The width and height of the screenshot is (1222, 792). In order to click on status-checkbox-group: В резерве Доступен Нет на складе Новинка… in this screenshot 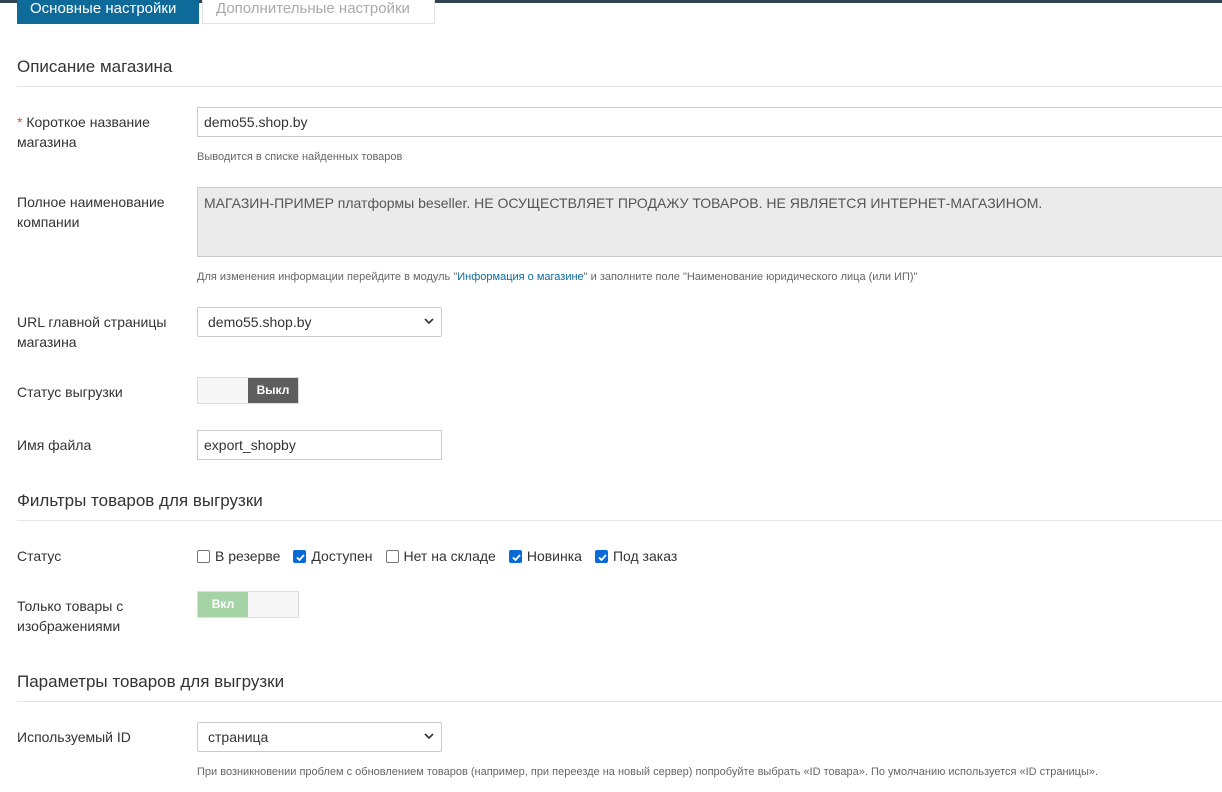, I will do `click(443, 556)`.